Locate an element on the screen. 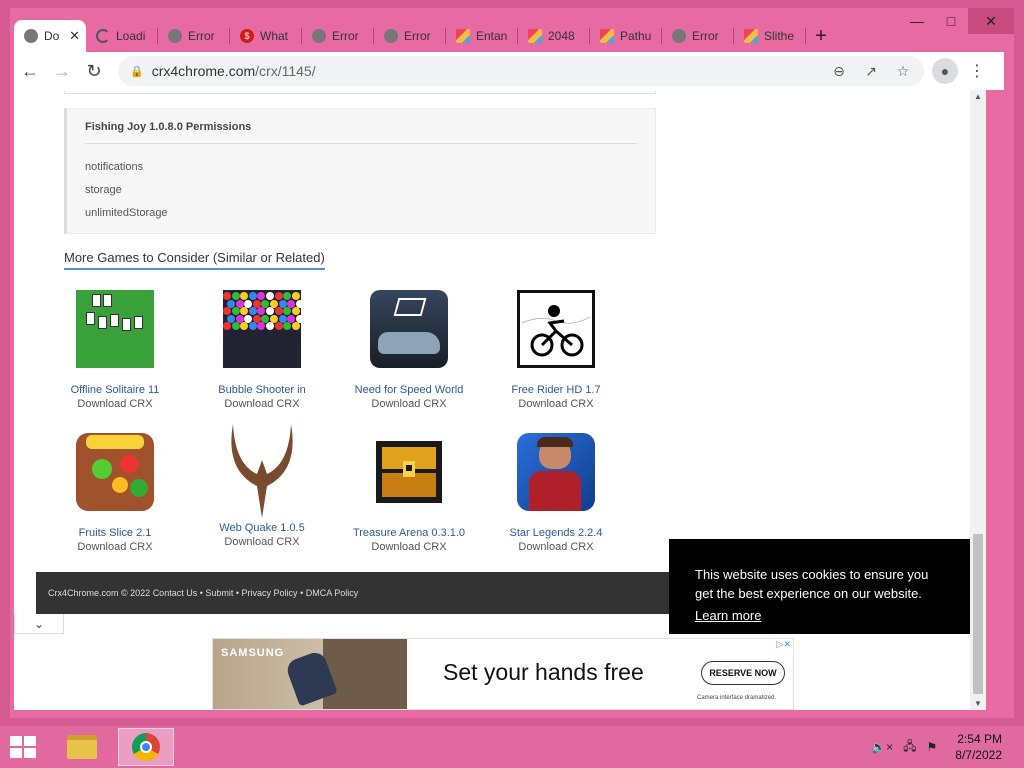 This screenshot has height=768, width=1024. game-card-fruits-slice: Fruits Slice 2.1 Download CRX is located at coordinates (115, 493).